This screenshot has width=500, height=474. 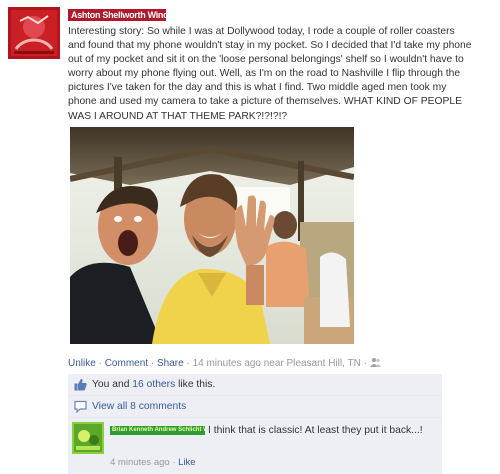 I want to click on likes-row: You and 16 others like this., so click(x=255, y=385).